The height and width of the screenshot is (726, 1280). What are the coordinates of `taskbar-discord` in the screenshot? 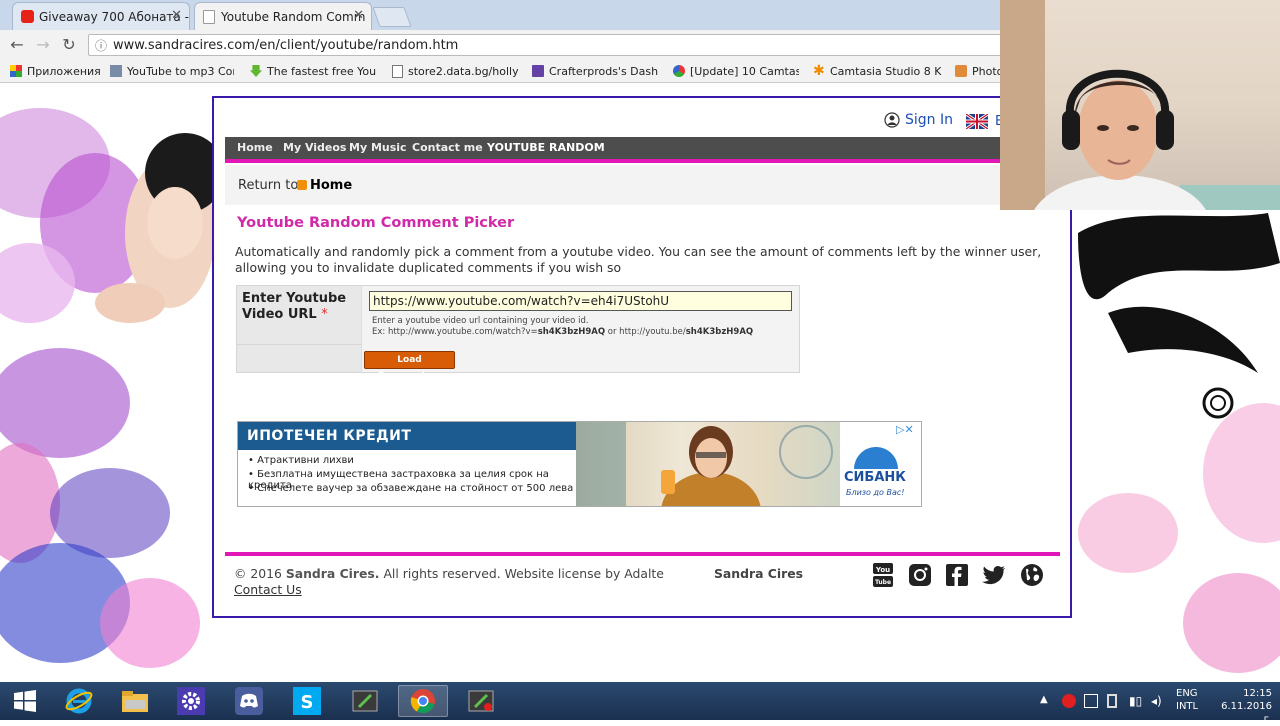 It's located at (249, 701).